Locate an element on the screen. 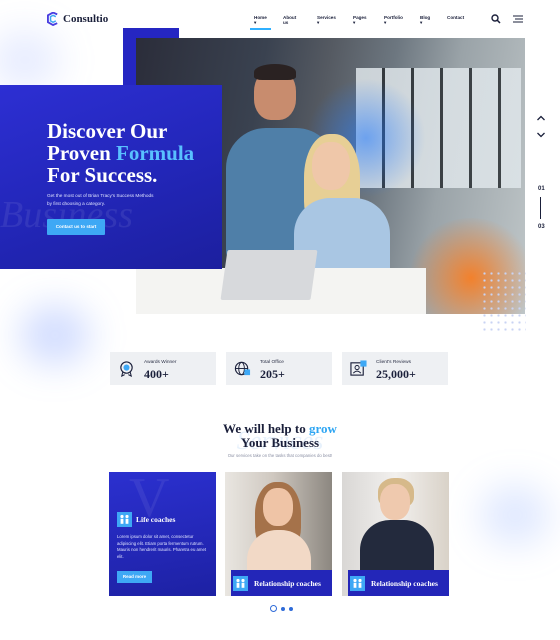 The height and width of the screenshot is (640, 560). nav-item-blog: Blog ▾ is located at coordinates (425, 20).